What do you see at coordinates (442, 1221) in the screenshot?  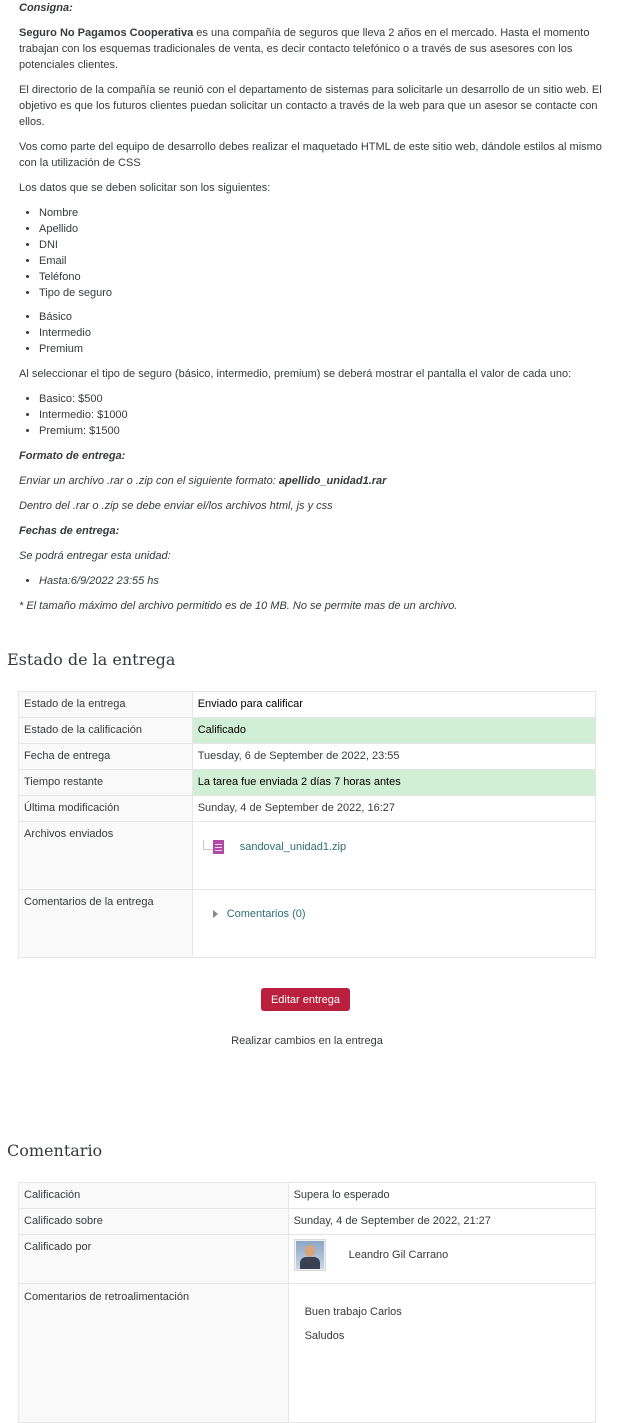 I see `graded-on-value: Sunday, 4 de September de 2022, 21:27` at bounding box center [442, 1221].